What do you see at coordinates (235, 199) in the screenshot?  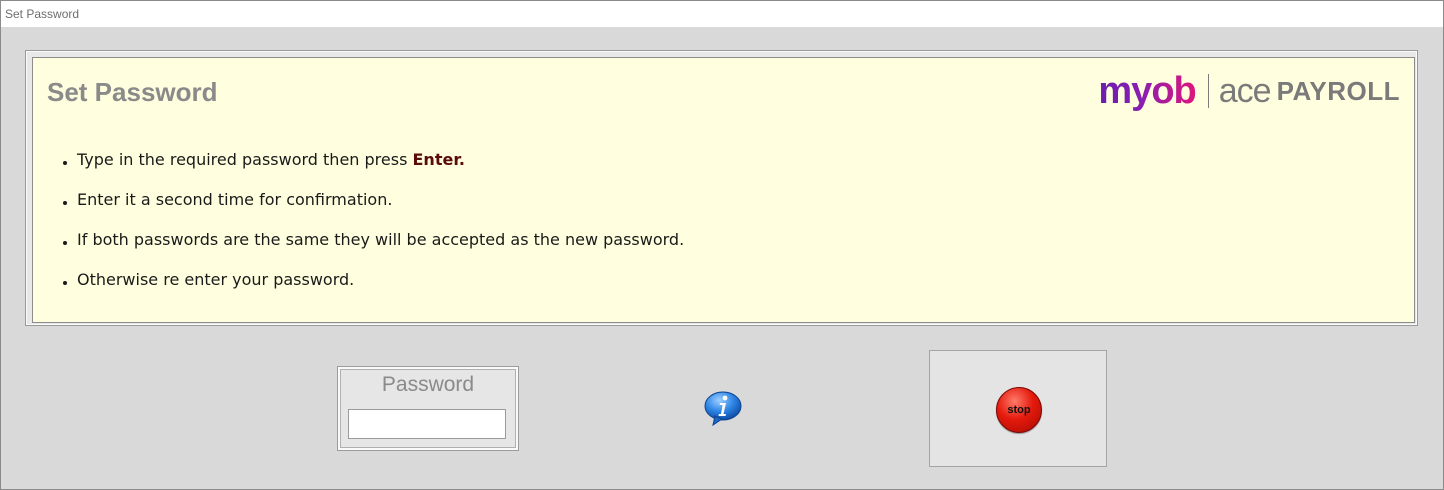 I see `instruction-text: Enter it a second time for confirmation.` at bounding box center [235, 199].